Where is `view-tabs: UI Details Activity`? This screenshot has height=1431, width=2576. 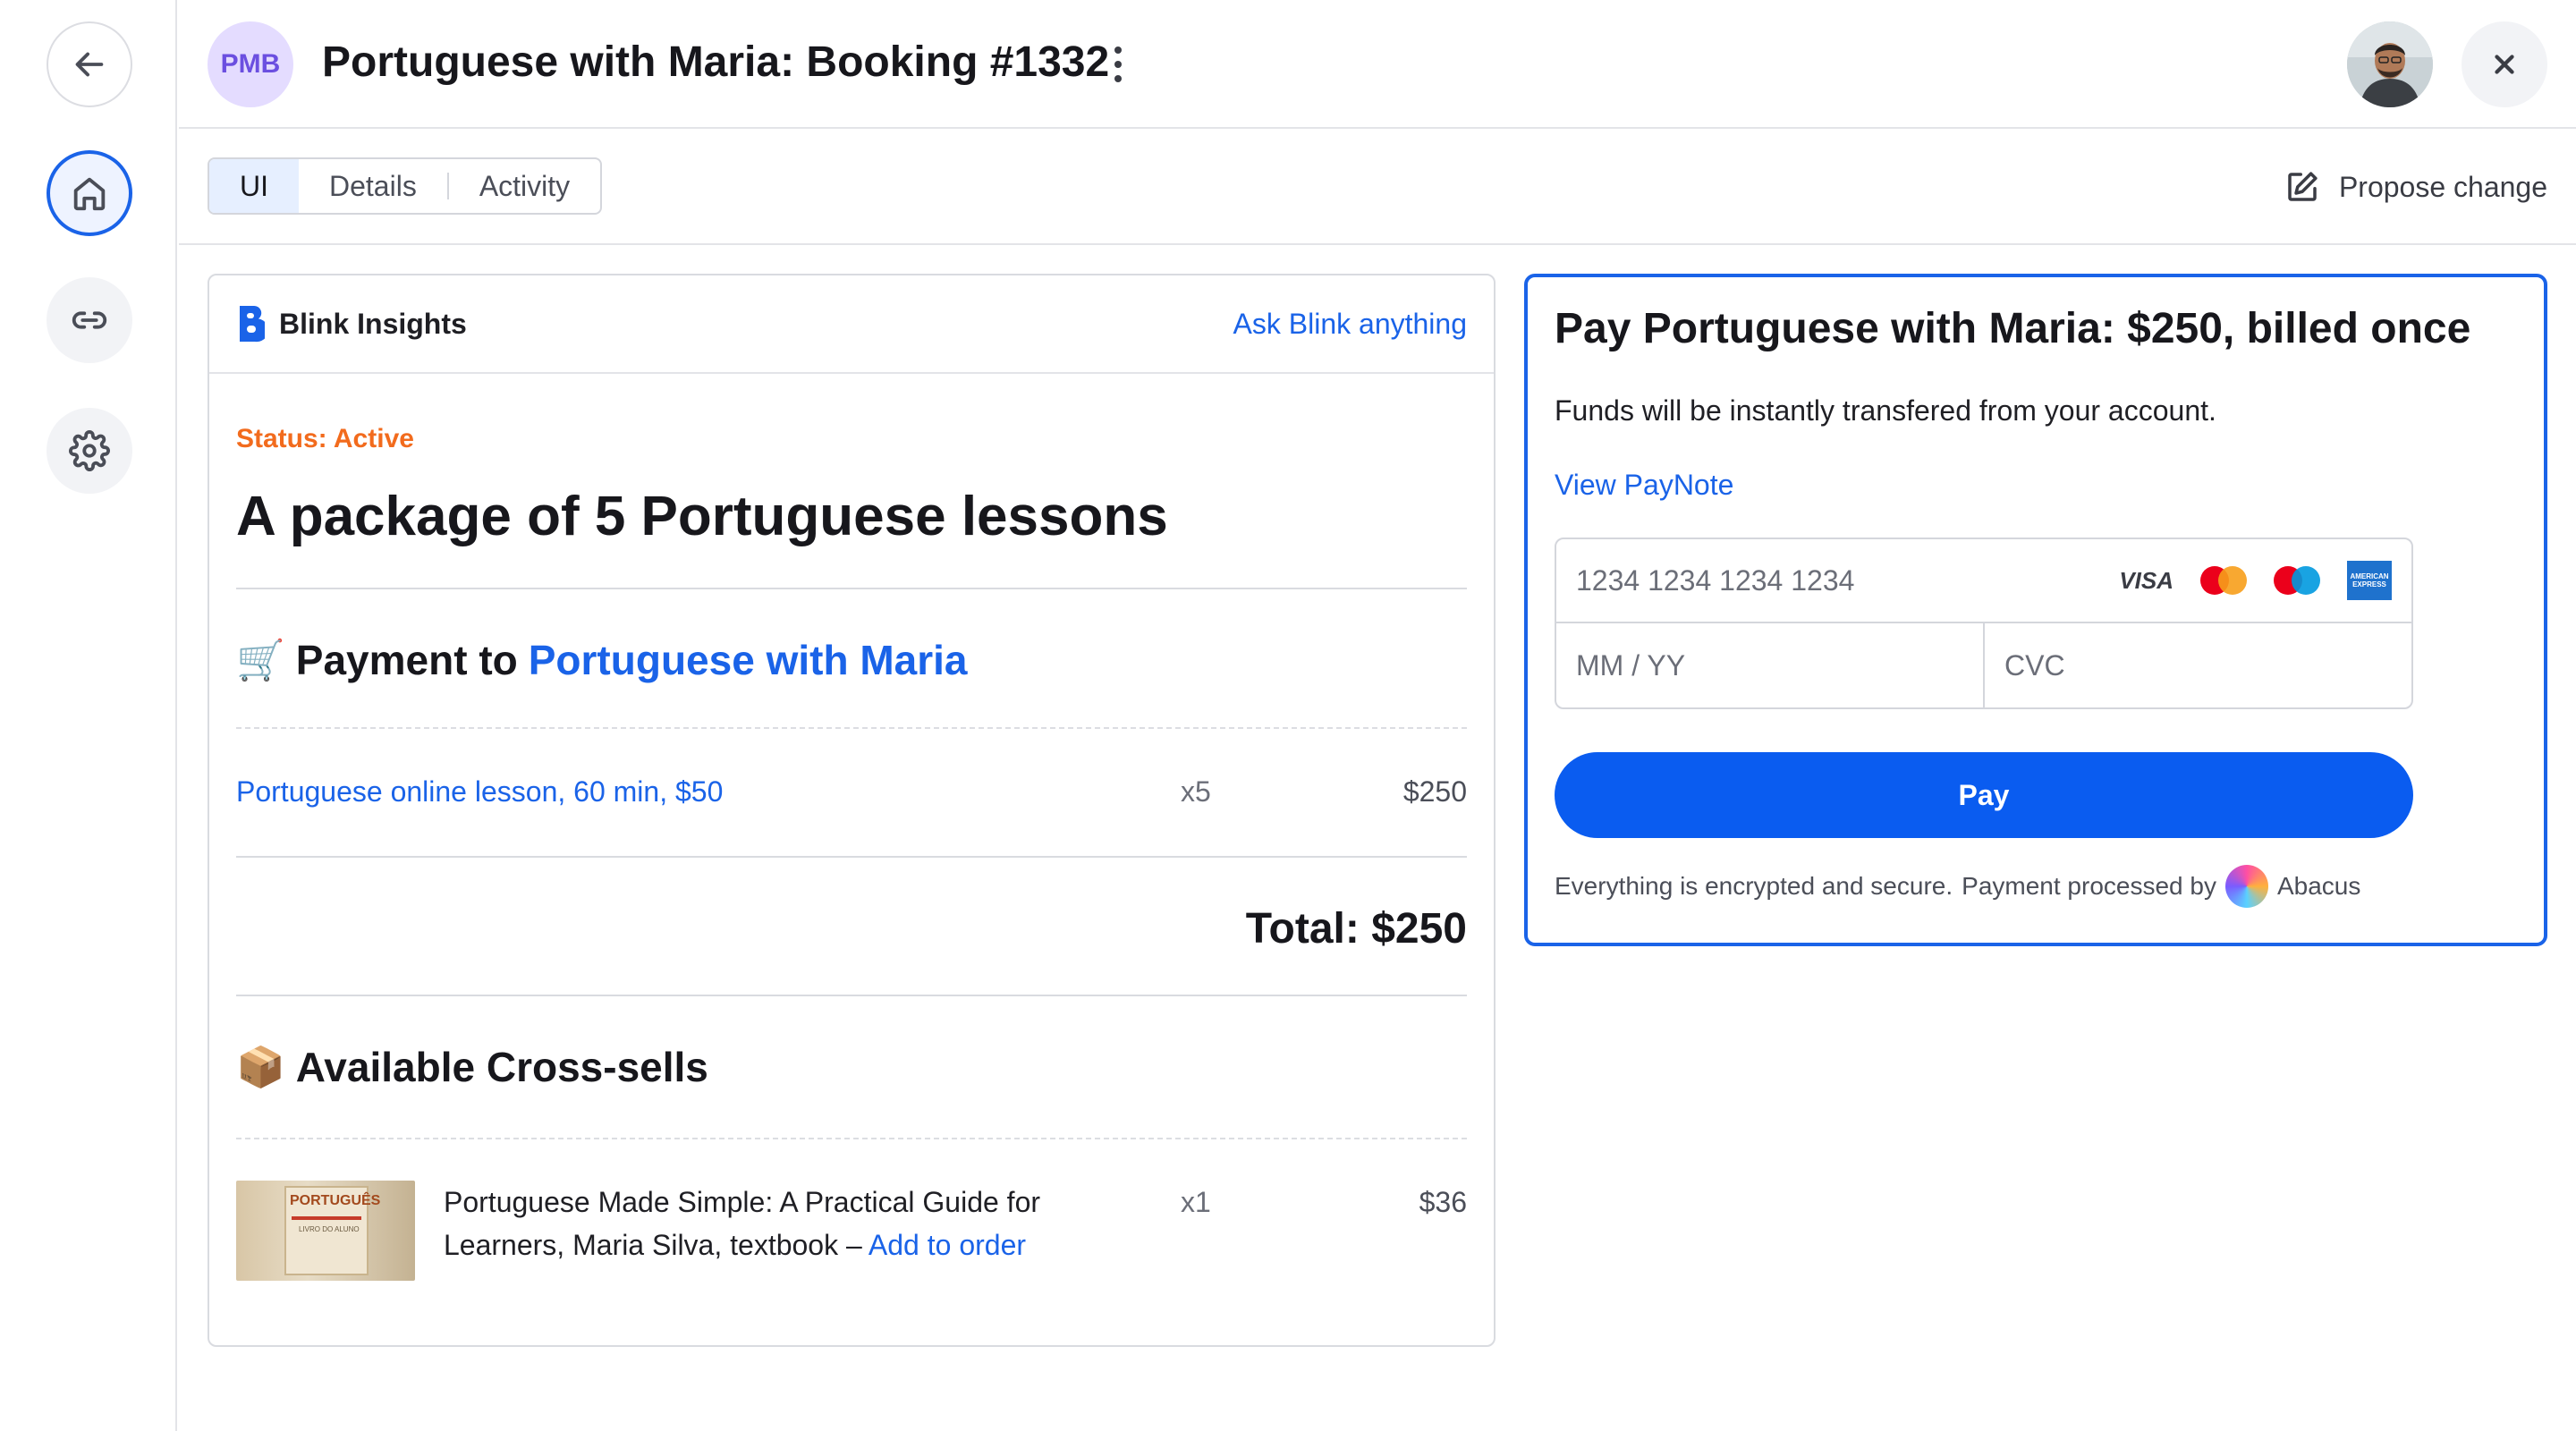
view-tabs: UI Details Activity is located at coordinates (405, 186).